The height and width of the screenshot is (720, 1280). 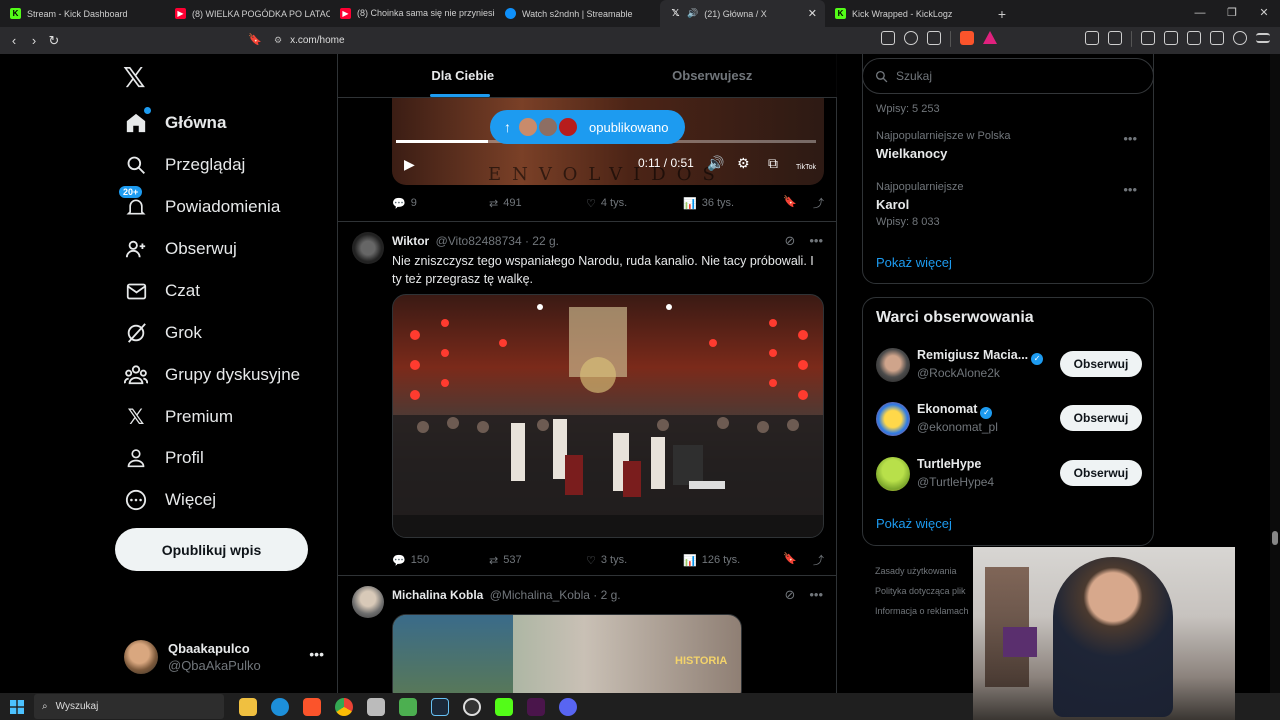 I want to click on follow-suggestion: Ekonomat ✓ @ekonomat_pl Obserwuj, so click(x=1009, y=420).